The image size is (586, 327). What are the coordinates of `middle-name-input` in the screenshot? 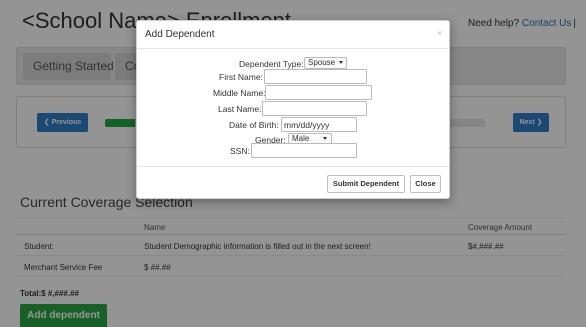 It's located at (318, 92).